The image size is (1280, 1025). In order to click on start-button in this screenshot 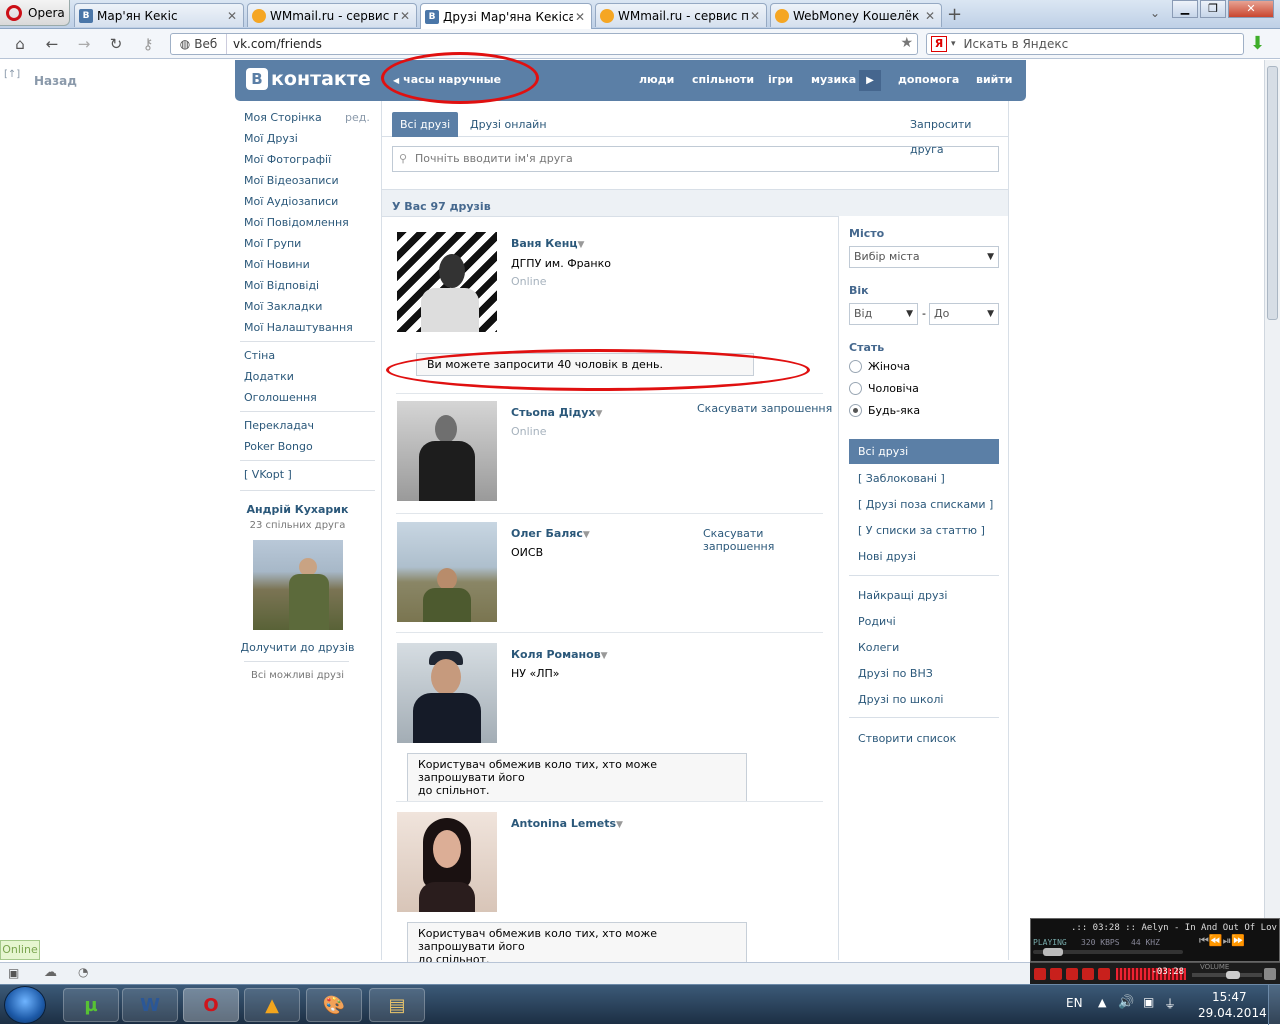, I will do `click(25, 1005)`.